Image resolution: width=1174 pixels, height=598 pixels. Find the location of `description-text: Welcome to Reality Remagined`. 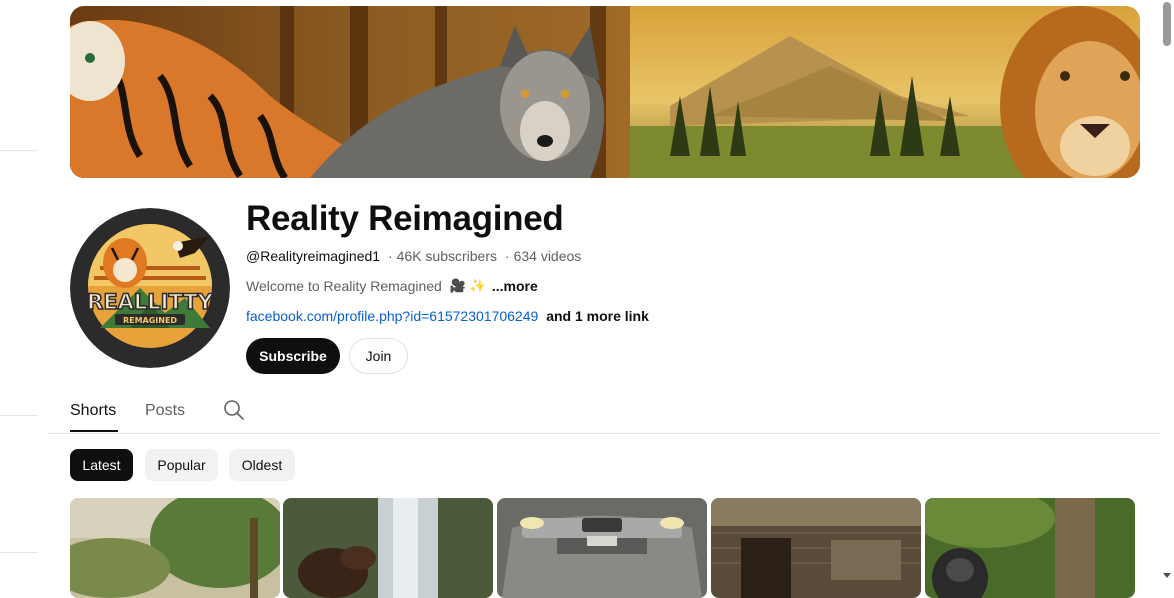

description-text: Welcome to Reality Remagined is located at coordinates (344, 286).